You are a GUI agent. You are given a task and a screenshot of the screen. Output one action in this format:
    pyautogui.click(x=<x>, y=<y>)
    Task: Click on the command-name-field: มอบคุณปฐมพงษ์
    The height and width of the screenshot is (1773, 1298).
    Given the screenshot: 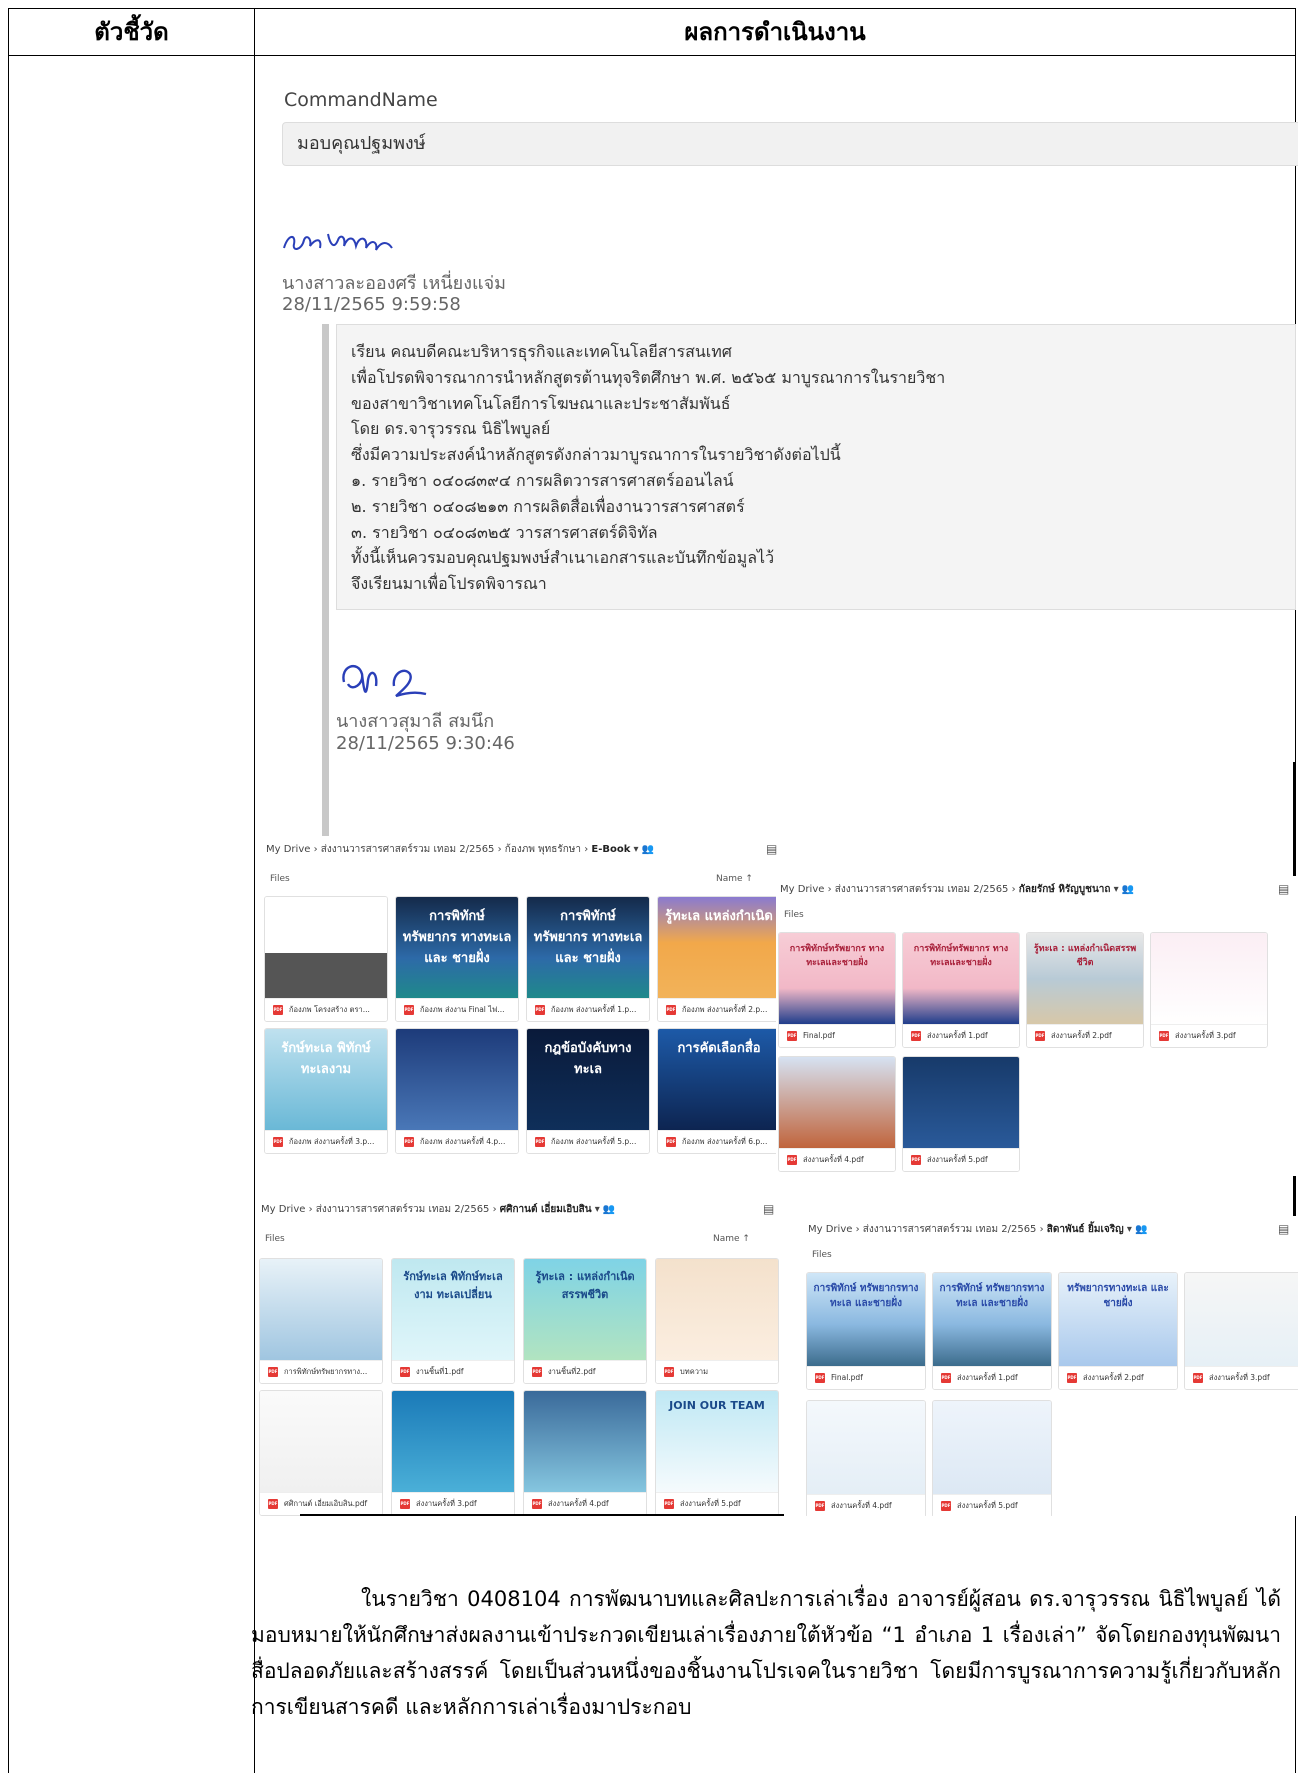 What is the action you would take?
    pyautogui.click(x=790, y=144)
    